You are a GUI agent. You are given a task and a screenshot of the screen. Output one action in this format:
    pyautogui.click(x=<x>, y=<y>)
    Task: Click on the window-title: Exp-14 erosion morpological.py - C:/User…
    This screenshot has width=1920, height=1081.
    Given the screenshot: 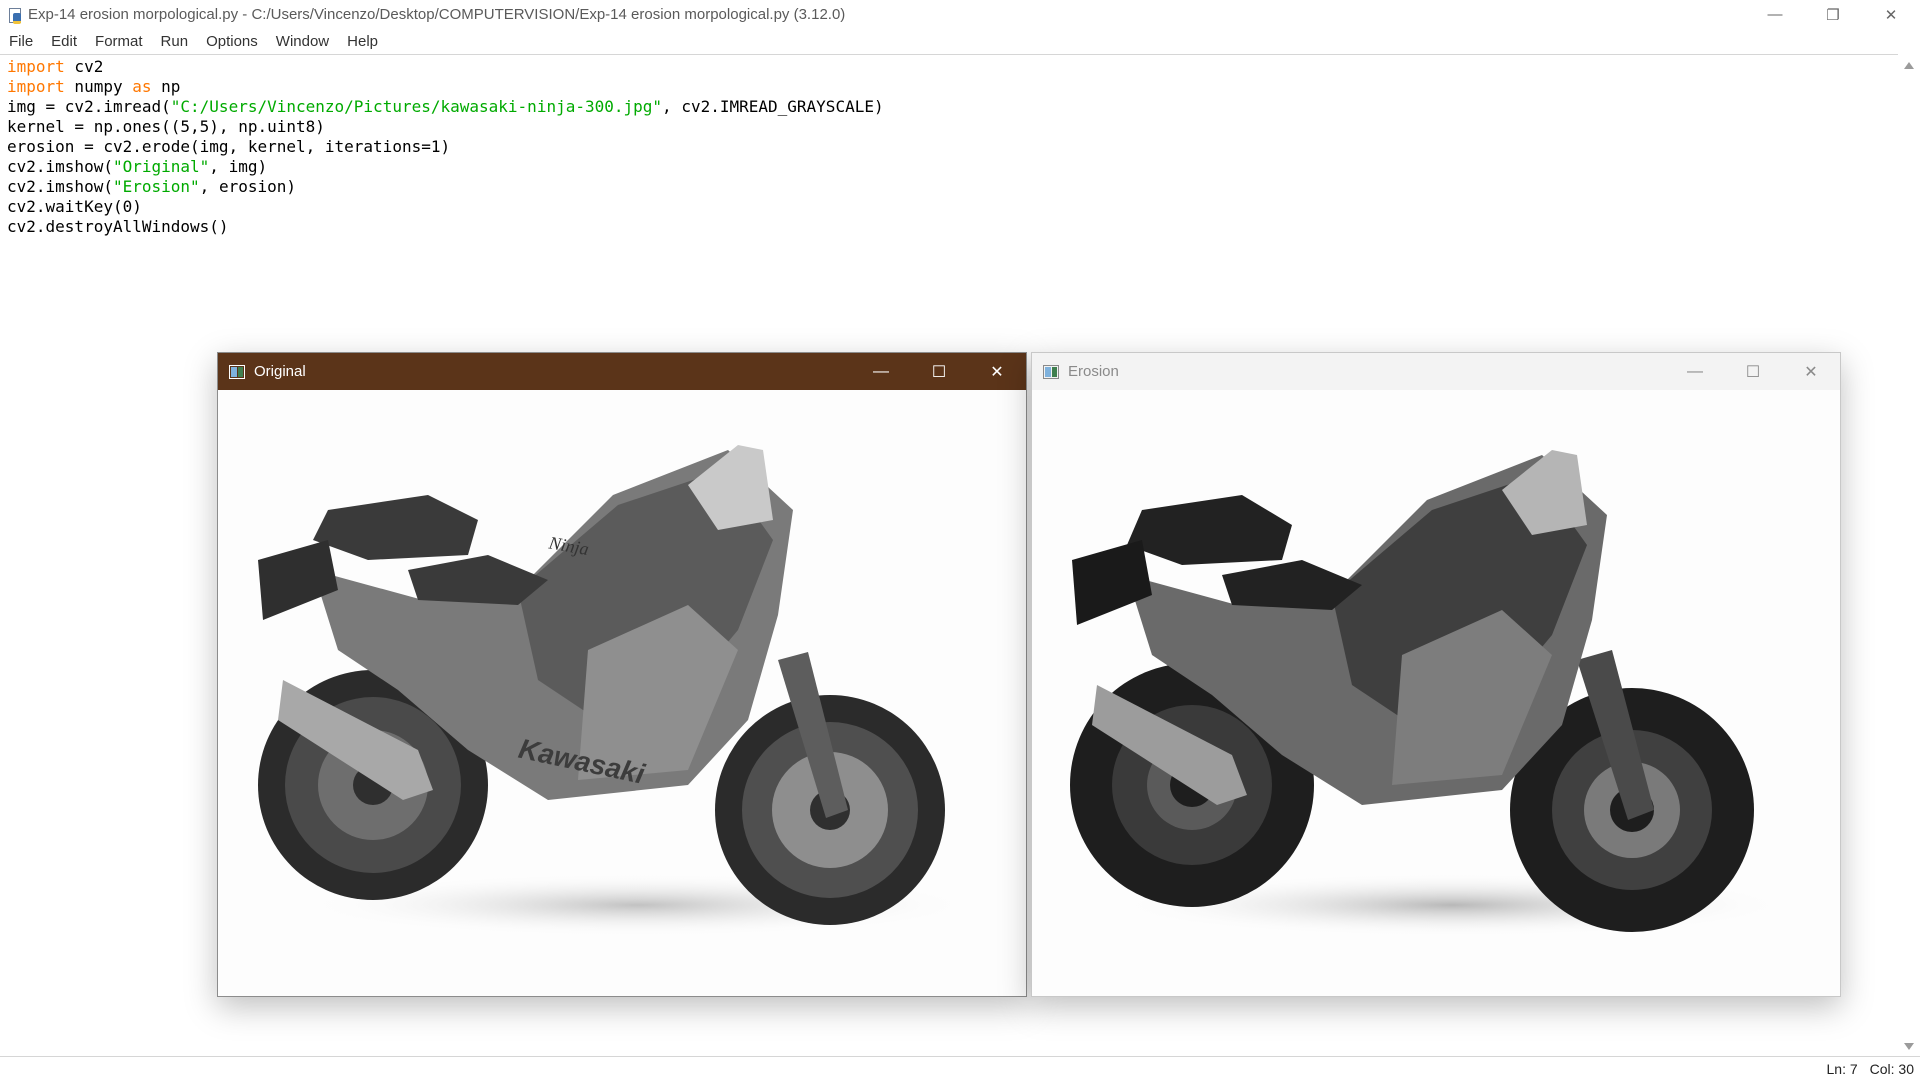 What is the action you would take?
    pyautogui.click(x=437, y=14)
    